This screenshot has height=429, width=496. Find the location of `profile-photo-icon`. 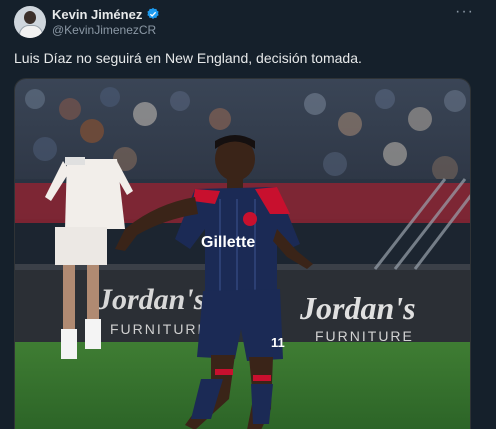

profile-photo-icon is located at coordinates (30, 17).